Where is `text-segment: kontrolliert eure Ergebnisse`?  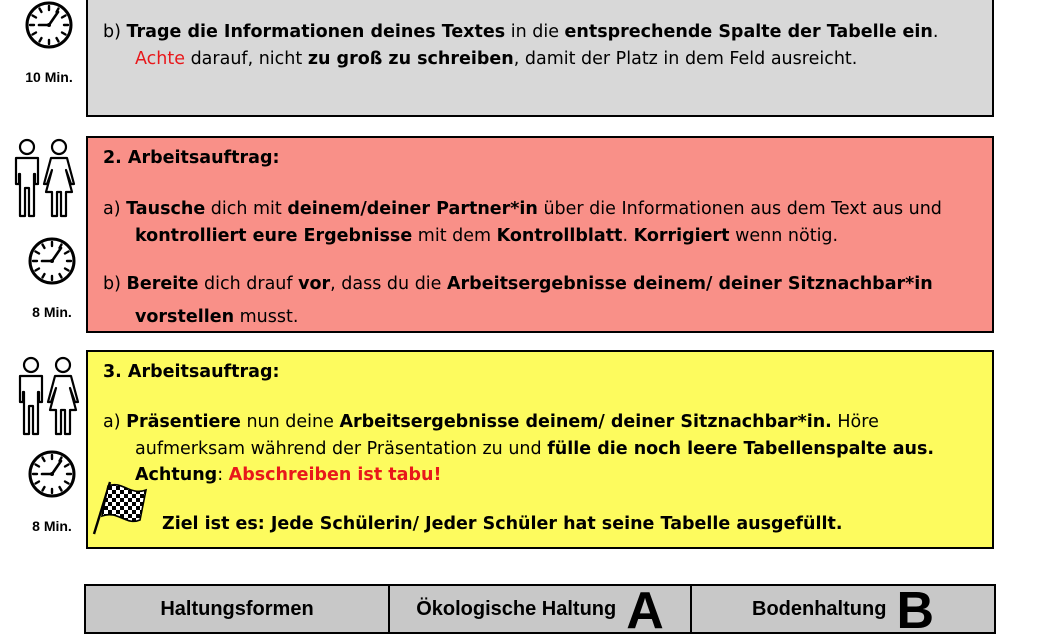
text-segment: kontrolliert eure Ergebnisse is located at coordinates (274, 236).